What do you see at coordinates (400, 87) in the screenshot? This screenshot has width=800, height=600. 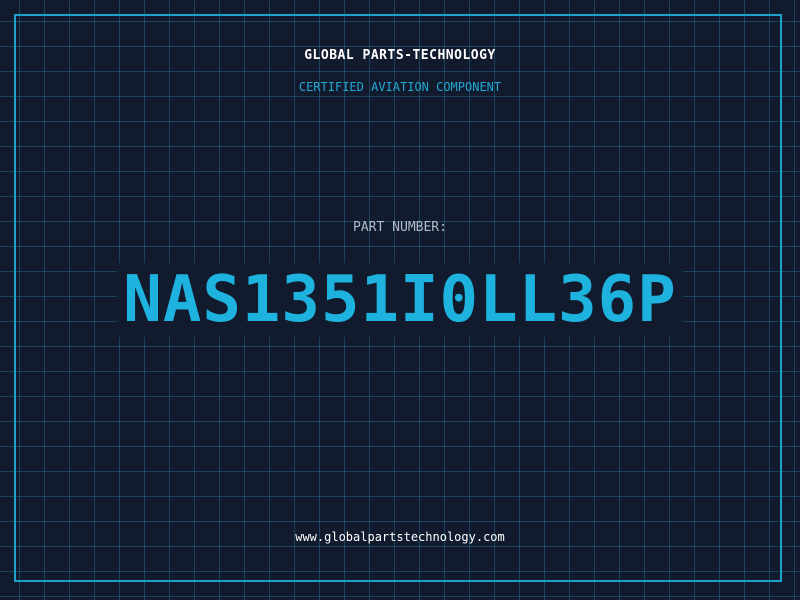 I see `certification-subtitle: CERTIFIED AVIATION COMPONENT` at bounding box center [400, 87].